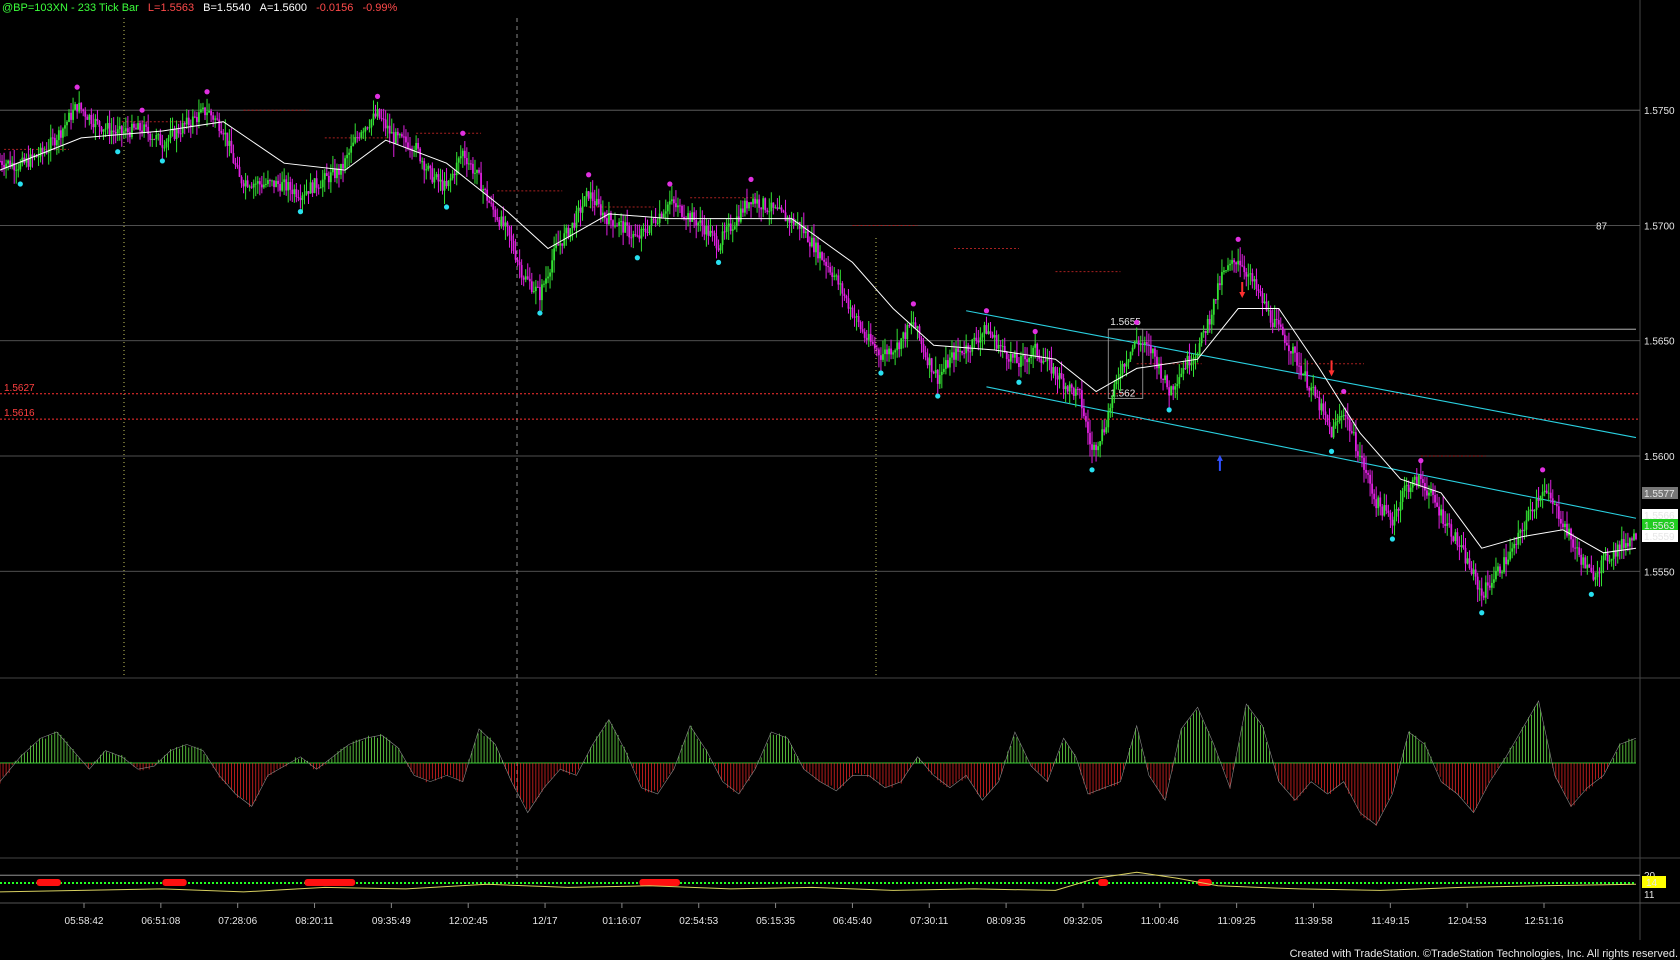 The image size is (1680, 960). What do you see at coordinates (818, 764) in the screenshot?
I see `oscillator-bars` at bounding box center [818, 764].